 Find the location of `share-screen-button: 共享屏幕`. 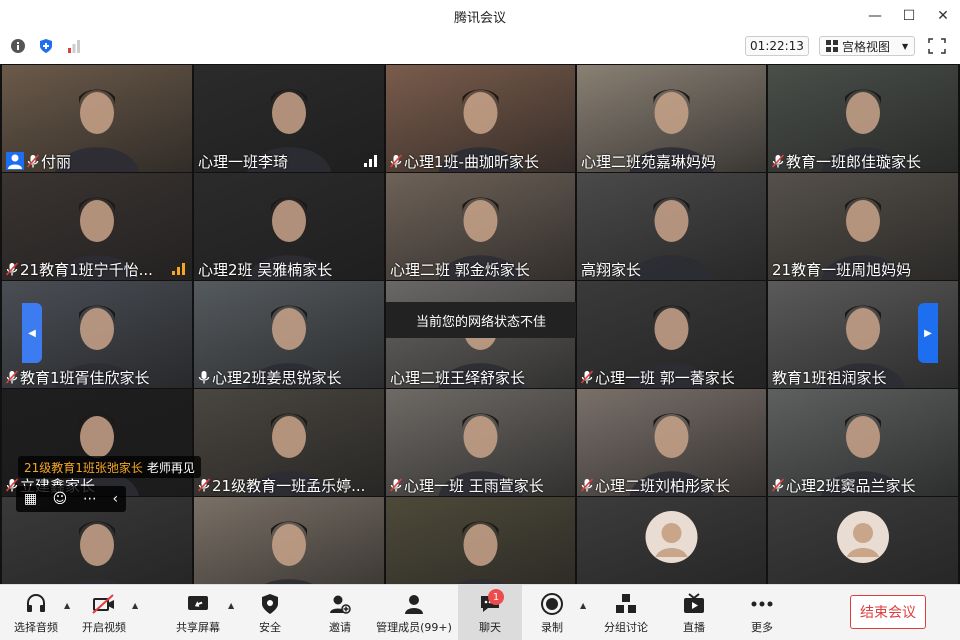

share-screen-button: 共享屏幕 is located at coordinates (198, 612).